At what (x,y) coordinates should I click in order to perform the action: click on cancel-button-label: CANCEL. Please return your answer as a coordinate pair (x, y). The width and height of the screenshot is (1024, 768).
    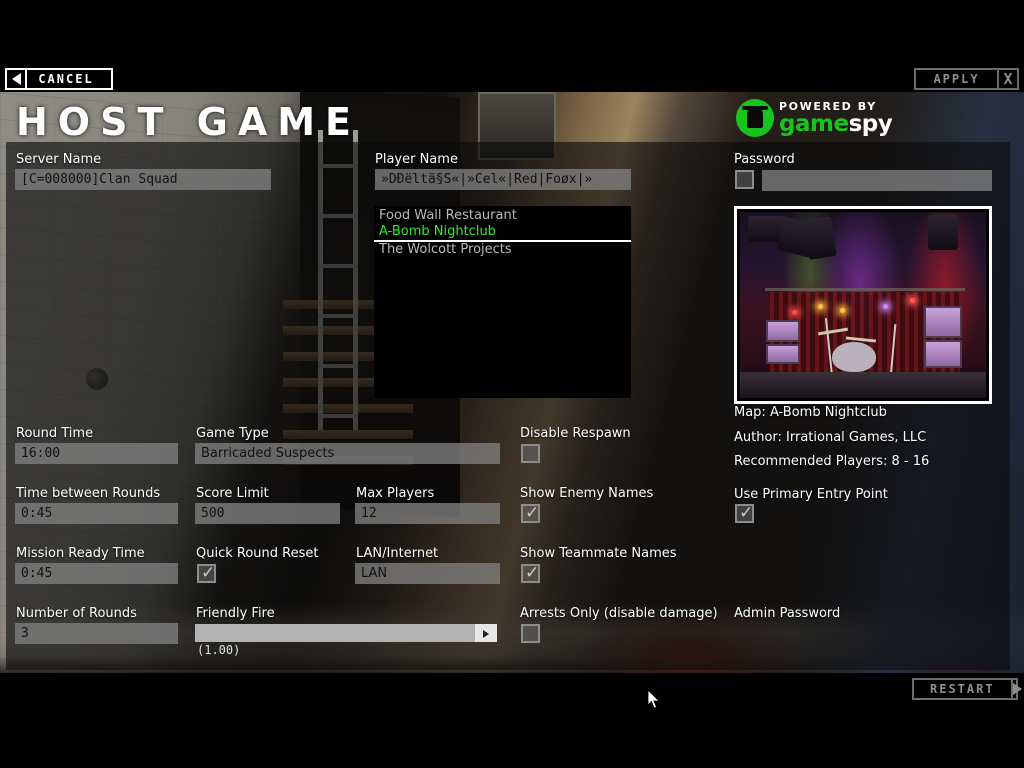
    Looking at the image, I should click on (66, 79).